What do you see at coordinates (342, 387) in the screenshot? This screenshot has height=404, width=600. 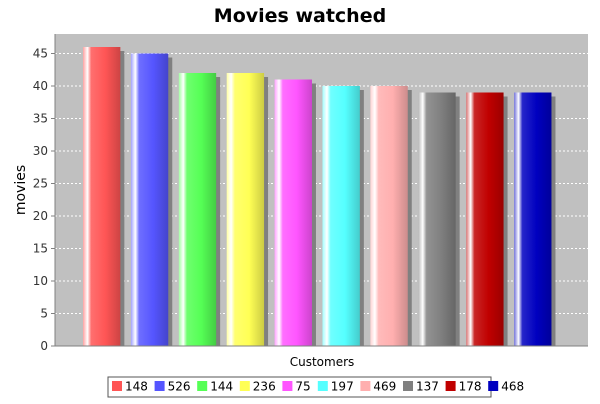 I see `legend-label: 197` at bounding box center [342, 387].